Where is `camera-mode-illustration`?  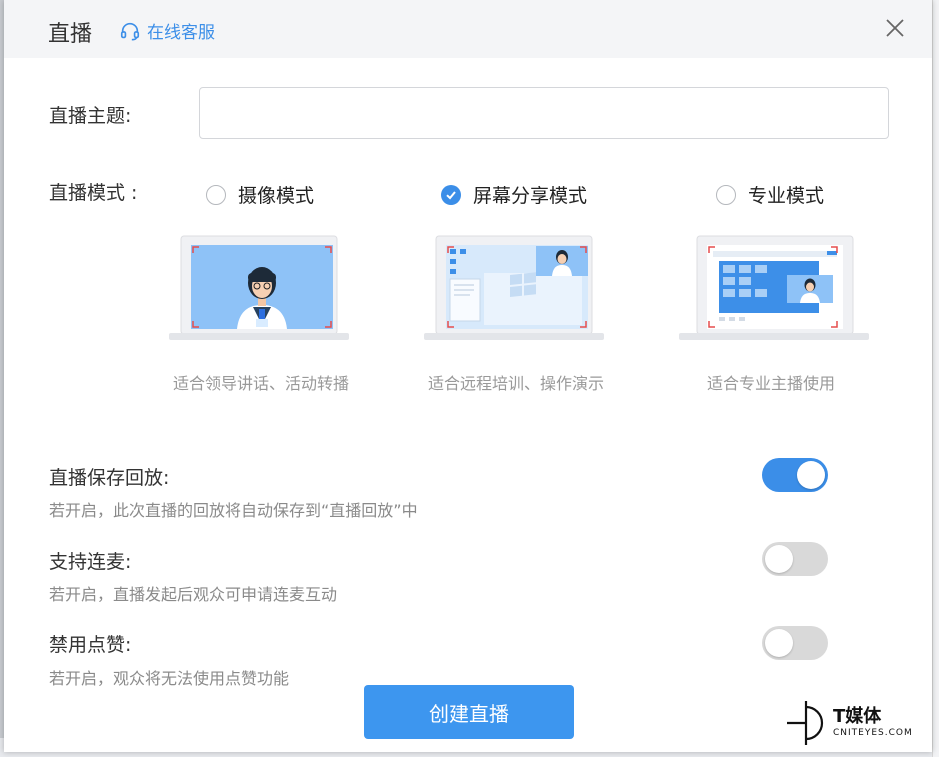 camera-mode-illustration is located at coordinates (259, 287).